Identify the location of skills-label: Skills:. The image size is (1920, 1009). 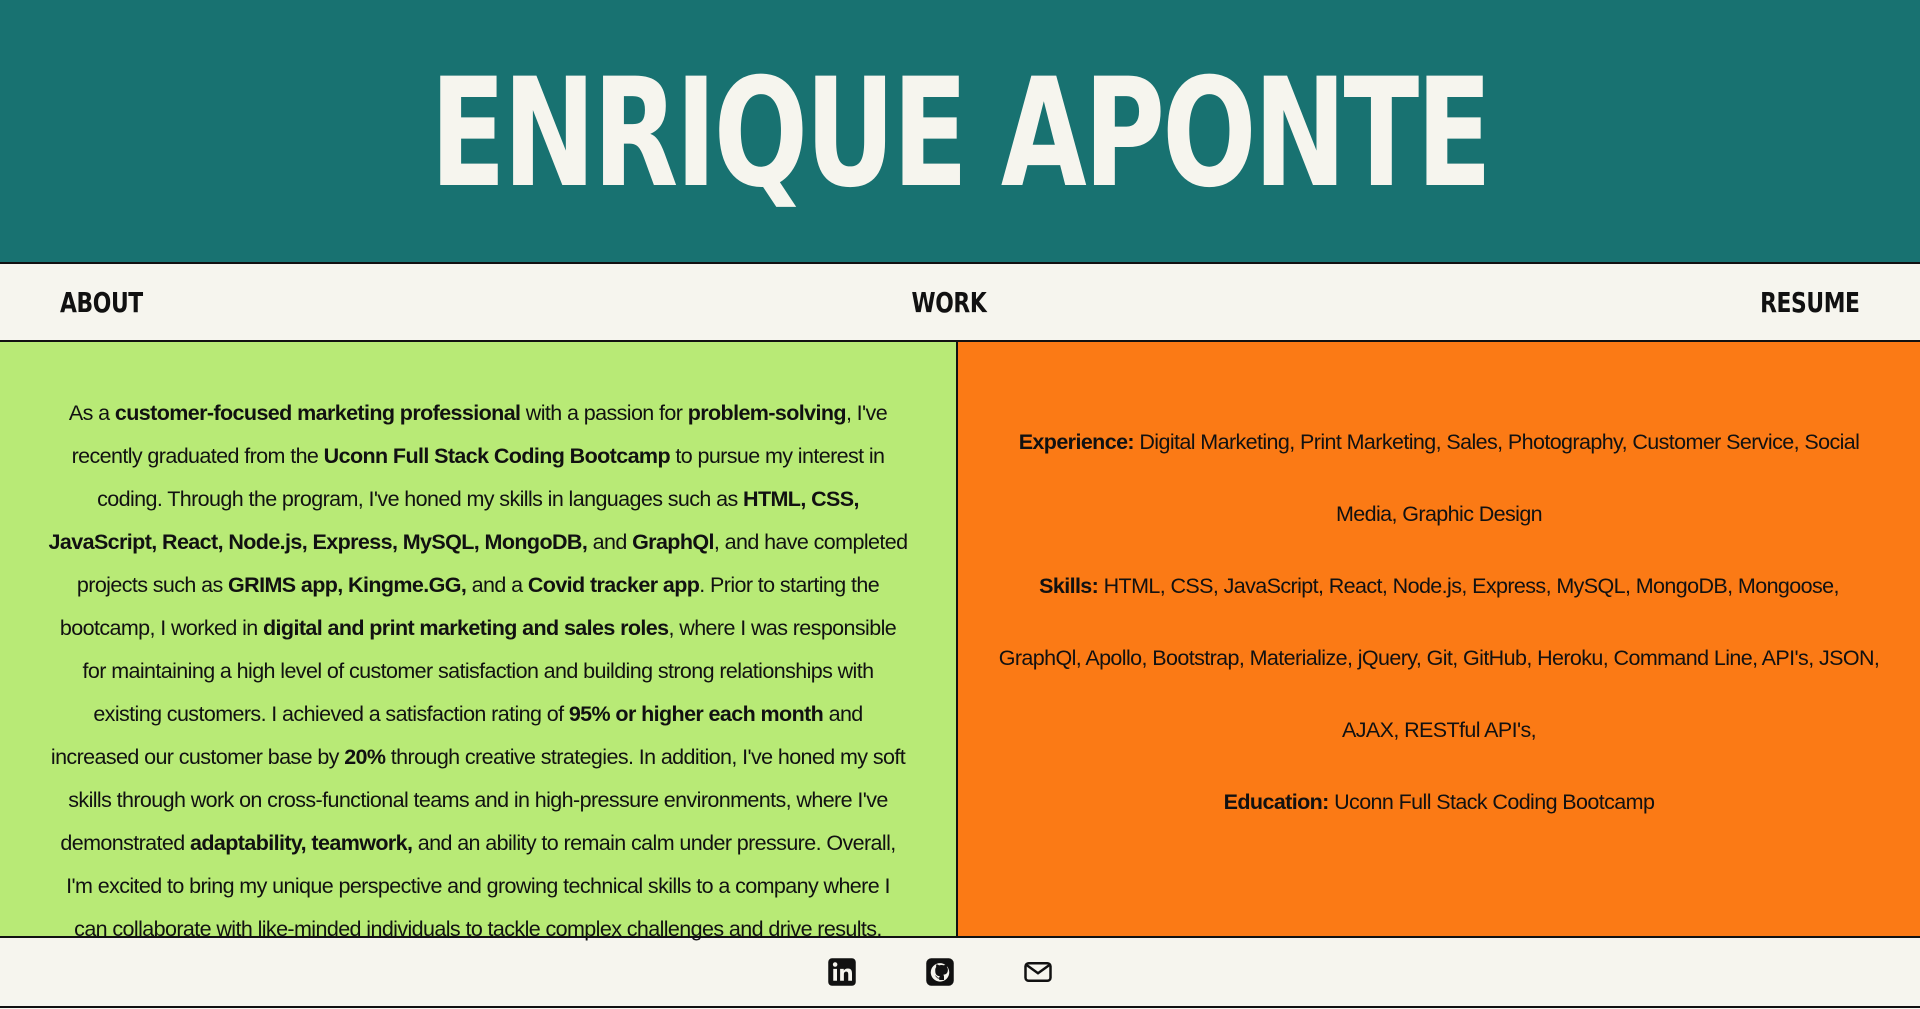
(1069, 586).